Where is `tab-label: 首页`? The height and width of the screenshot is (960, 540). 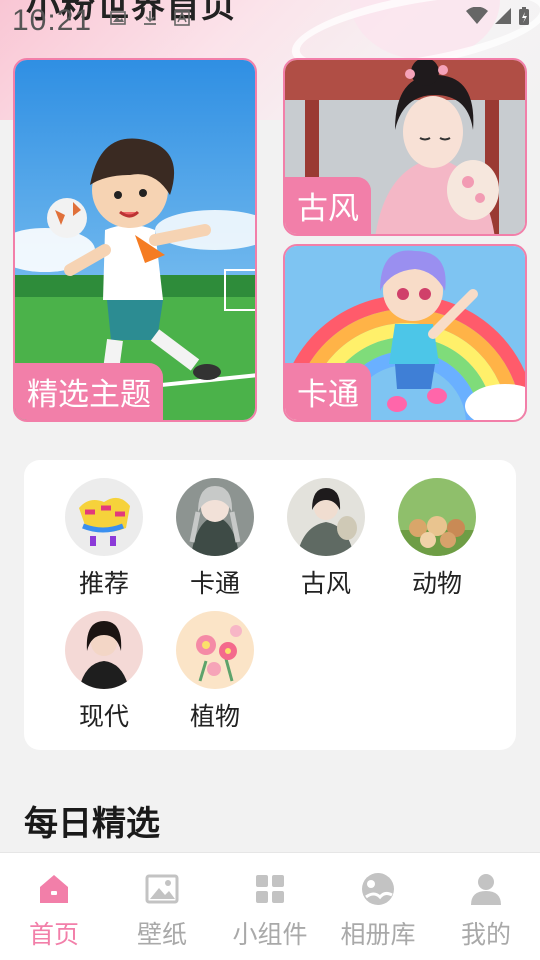 tab-label: 首页 is located at coordinates (53, 934).